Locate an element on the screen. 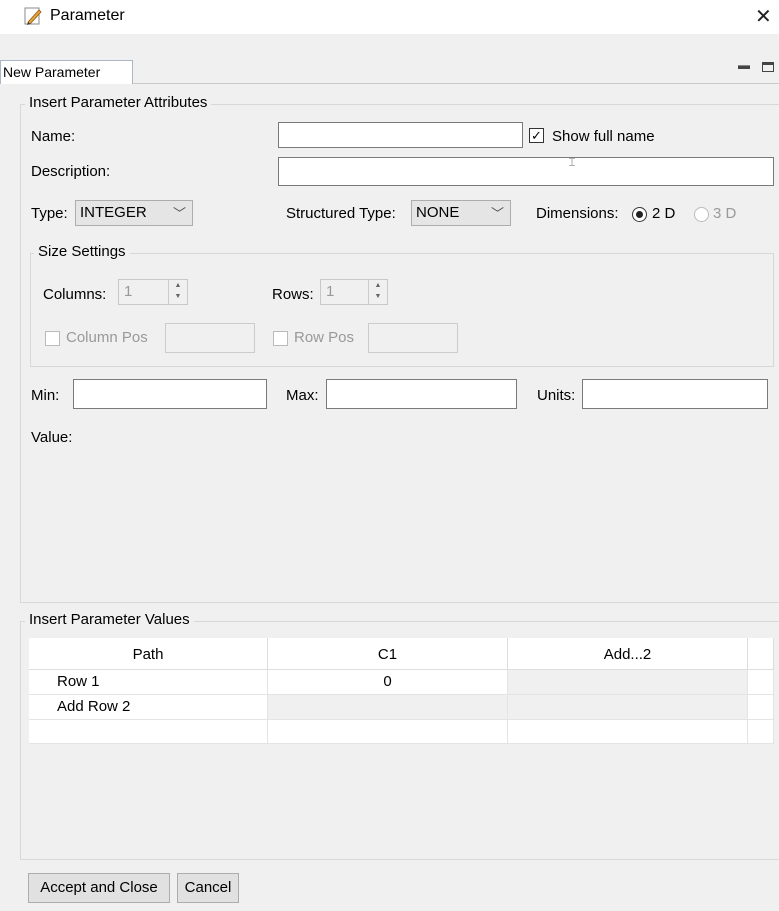  table-cell: 0 is located at coordinates (388, 682).